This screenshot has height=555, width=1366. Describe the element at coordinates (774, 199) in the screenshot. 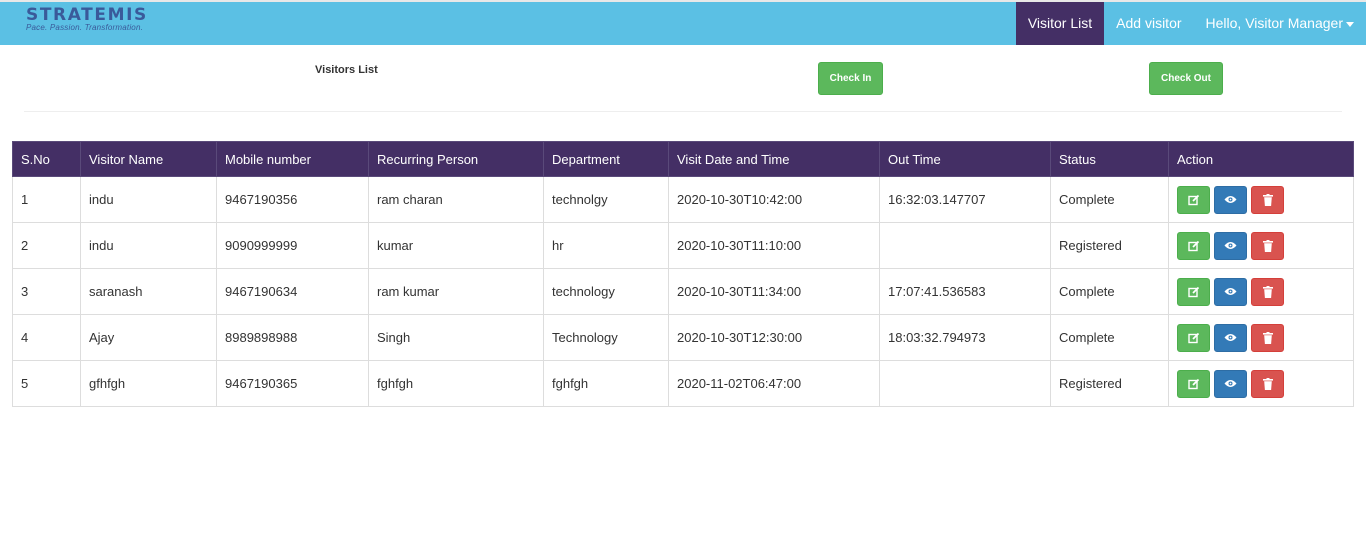

I see `visit-datetime-cell: 2020-10-30T10:42:00` at that location.